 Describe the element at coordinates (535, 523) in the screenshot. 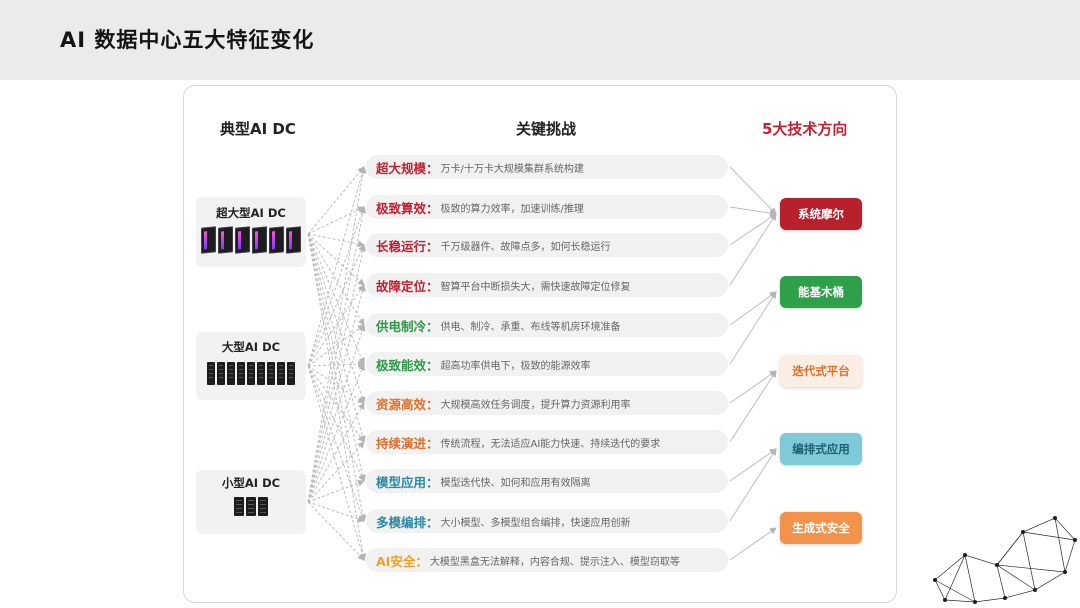

I see `challenge-desc: 大小模型、多模型组合编排，快速应用创新` at that location.